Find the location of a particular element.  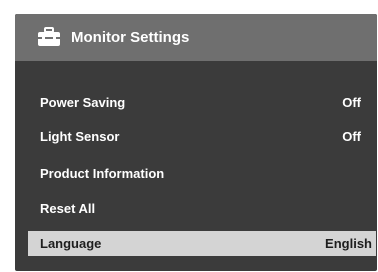

menu-item-light-sensor: Light Sensor Off is located at coordinates (202, 136).